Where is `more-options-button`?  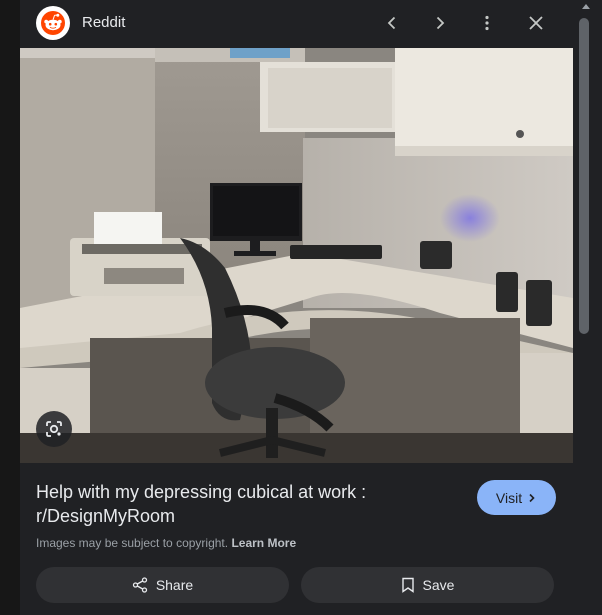
more-options-button is located at coordinates (487, 23).